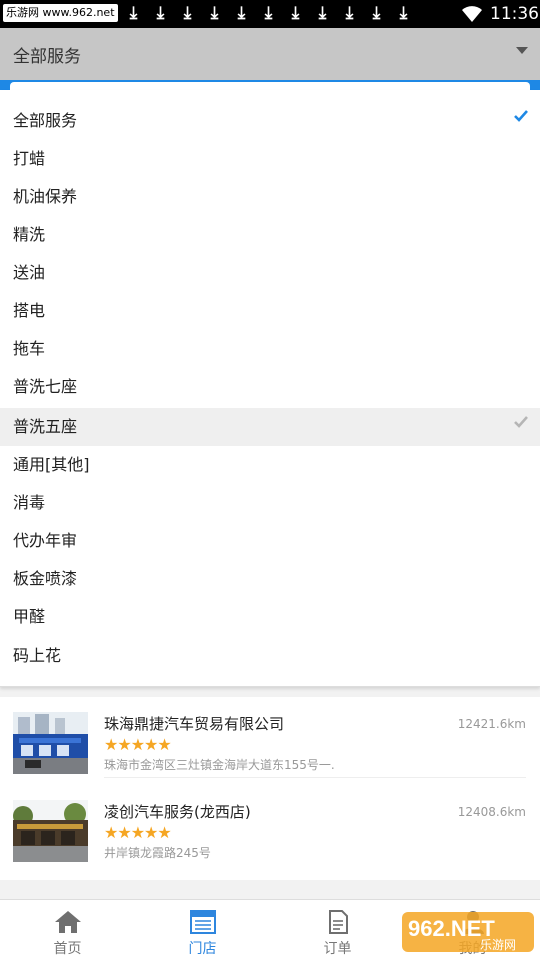  Describe the element at coordinates (270, 197) in the screenshot. I see `option-oil-maintenance: 机油保养` at that location.